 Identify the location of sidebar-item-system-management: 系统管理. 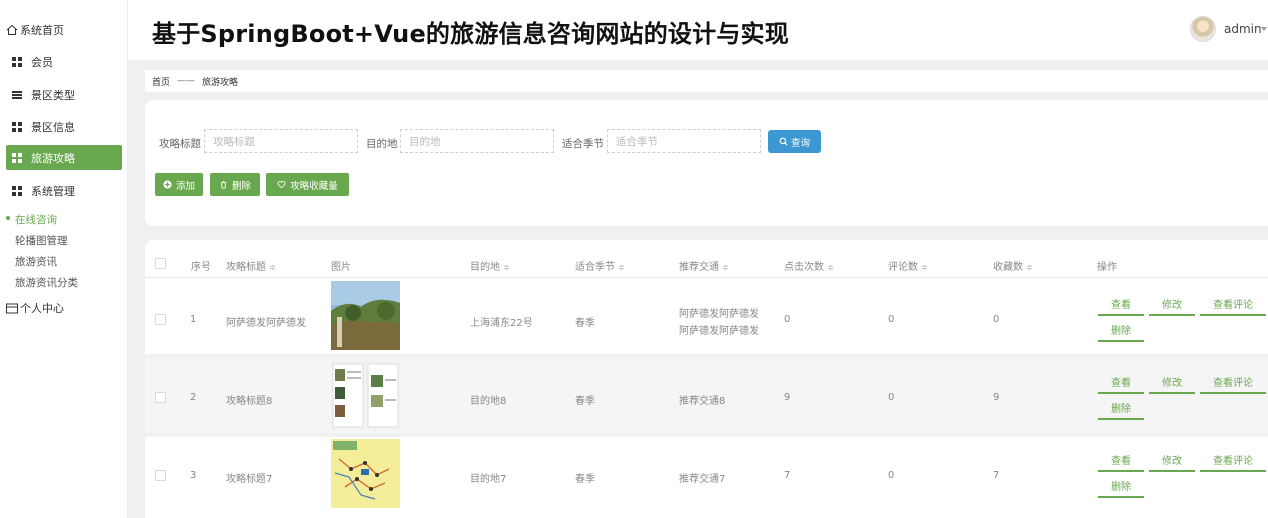
(64, 190).